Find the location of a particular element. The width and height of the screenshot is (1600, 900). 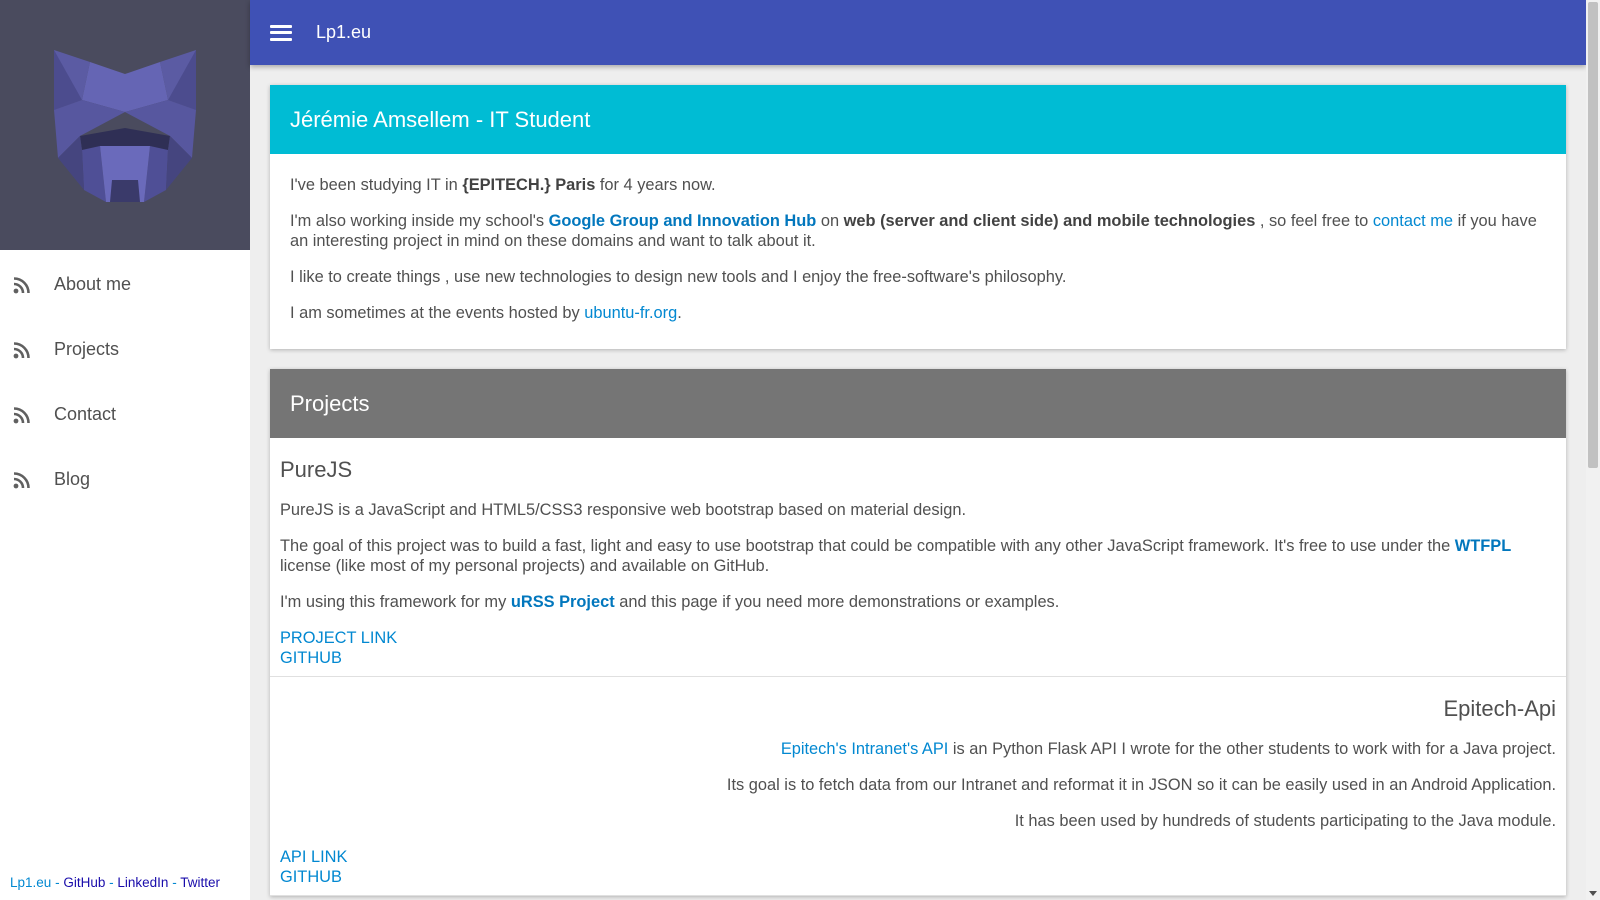

project-link-button: PROJECT LINK is located at coordinates (918, 638).